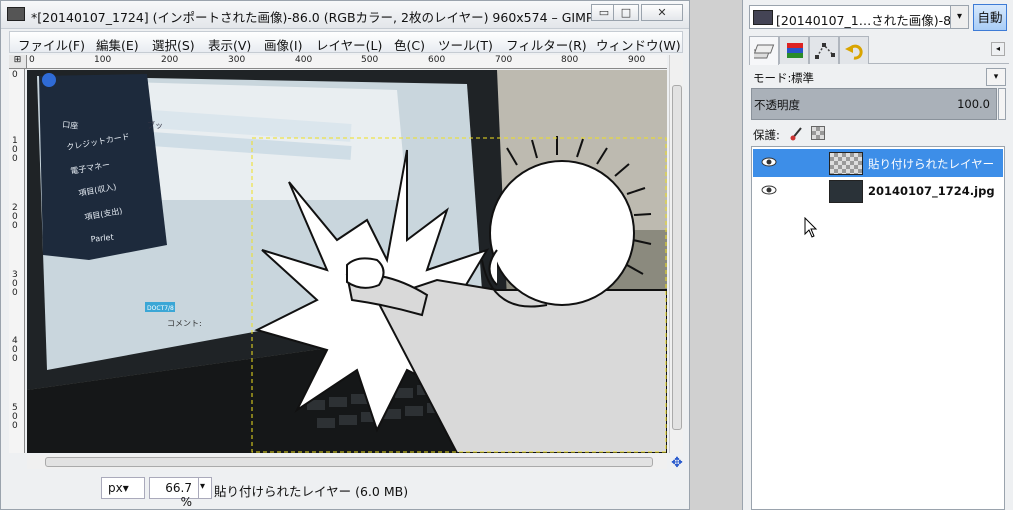  I want to click on vertical-scroll-thumb, so click(677, 257).